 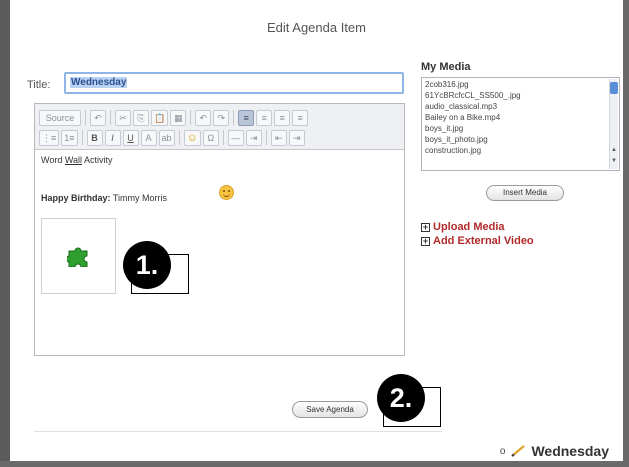 What do you see at coordinates (296, 137) in the screenshot?
I see `block-icon: ⇥` at bounding box center [296, 137].